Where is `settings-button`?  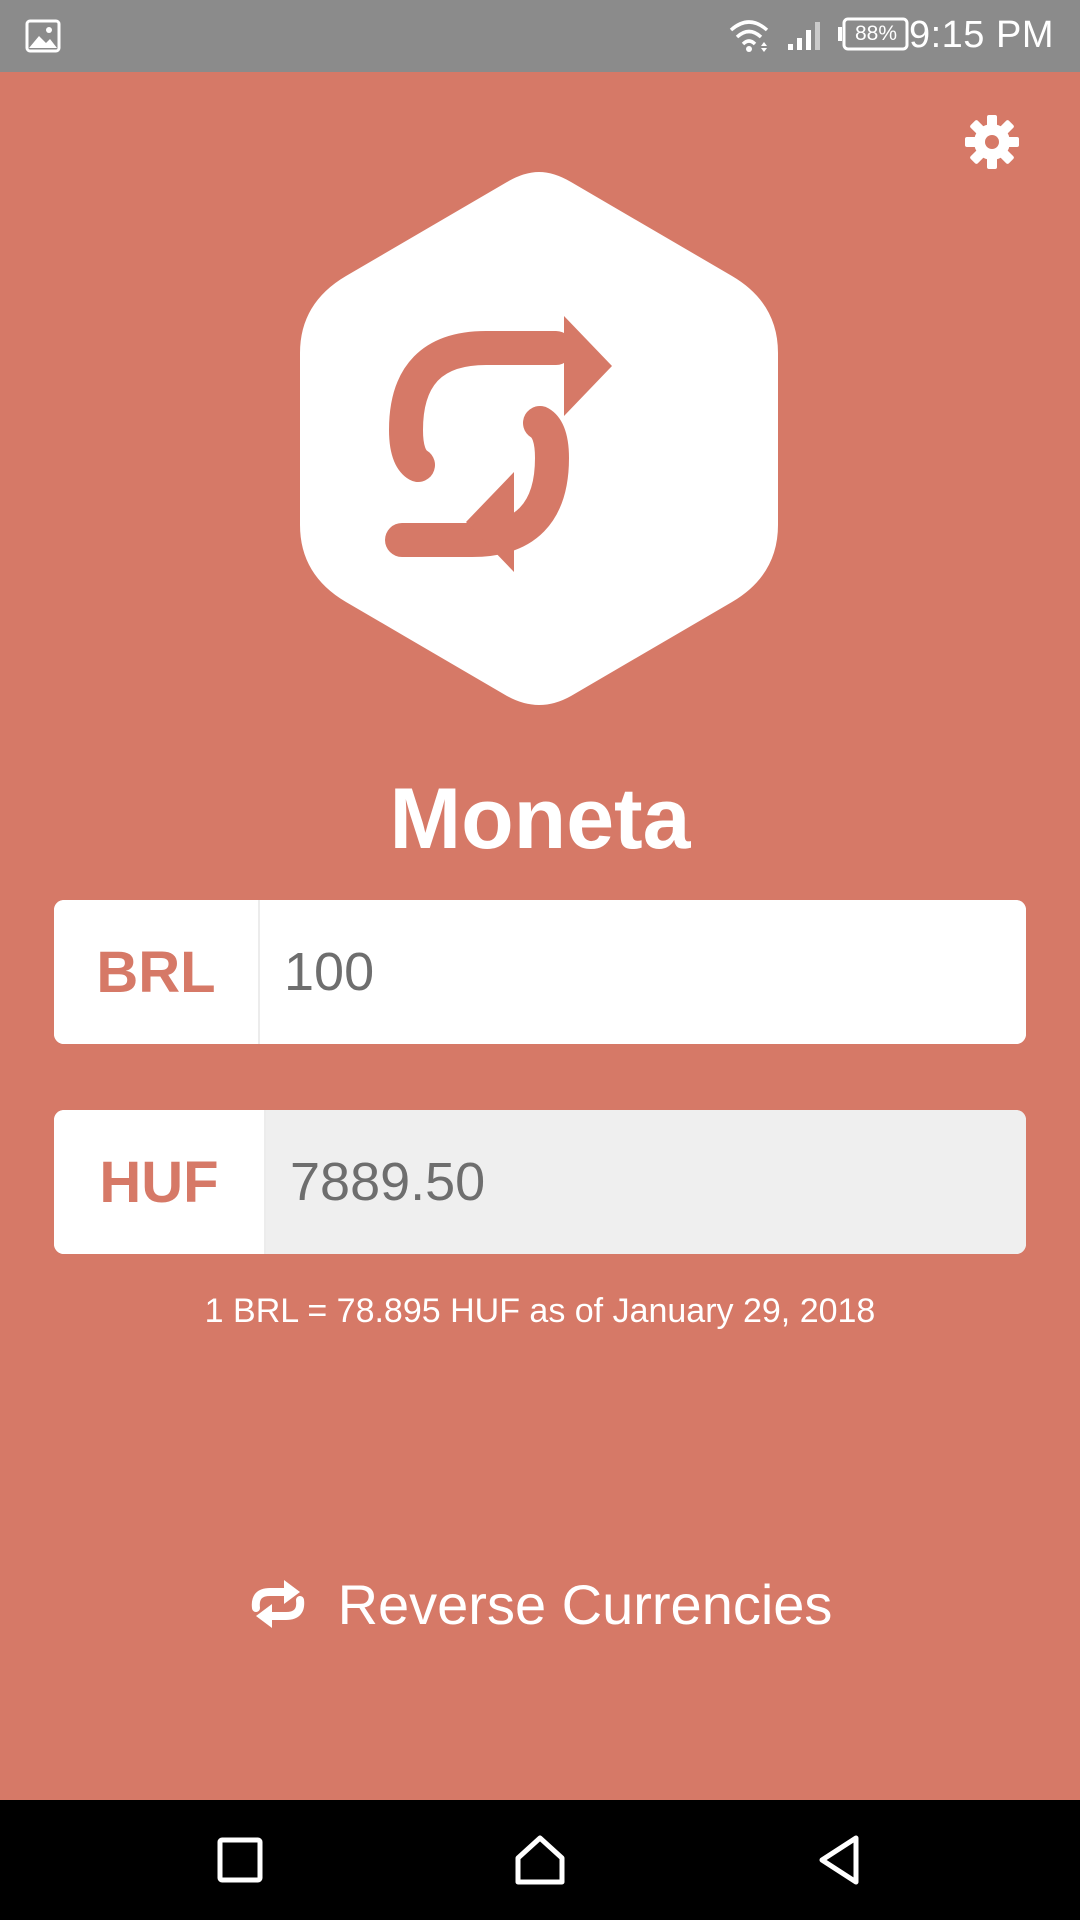 settings-button is located at coordinates (992, 142).